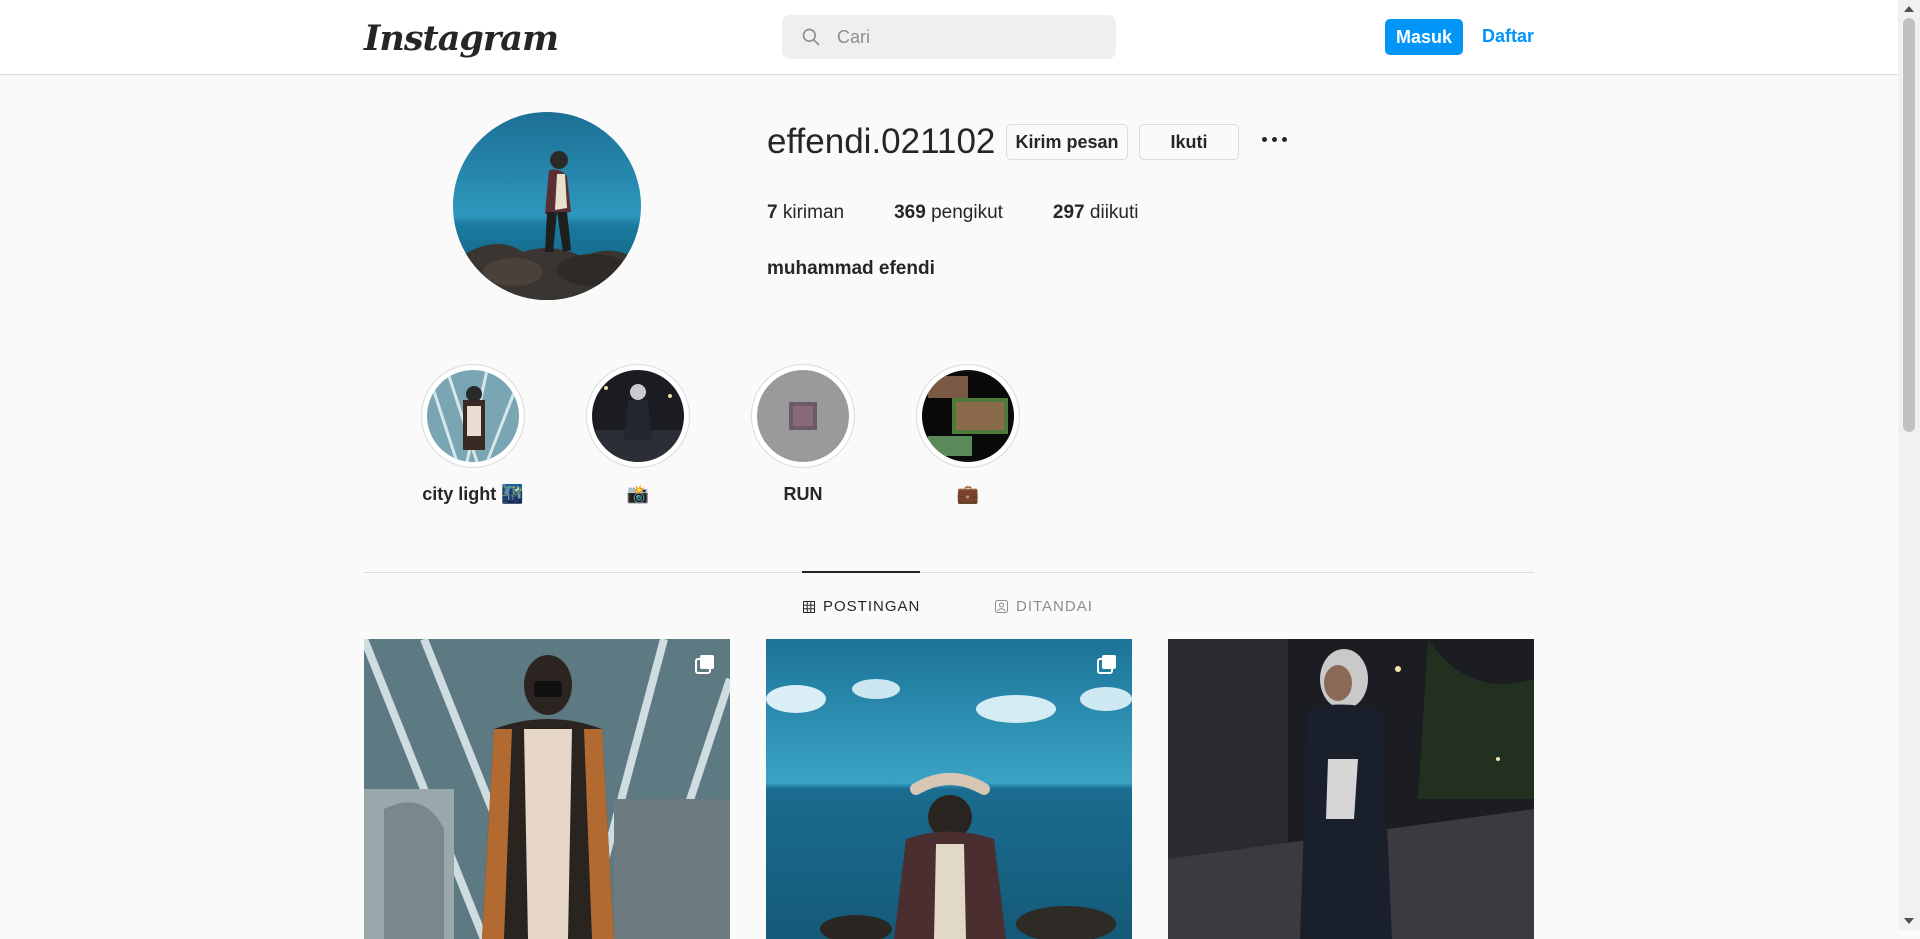 This screenshot has width=1920, height=939. What do you see at coordinates (809, 606) in the screenshot?
I see `grid-icon` at bounding box center [809, 606].